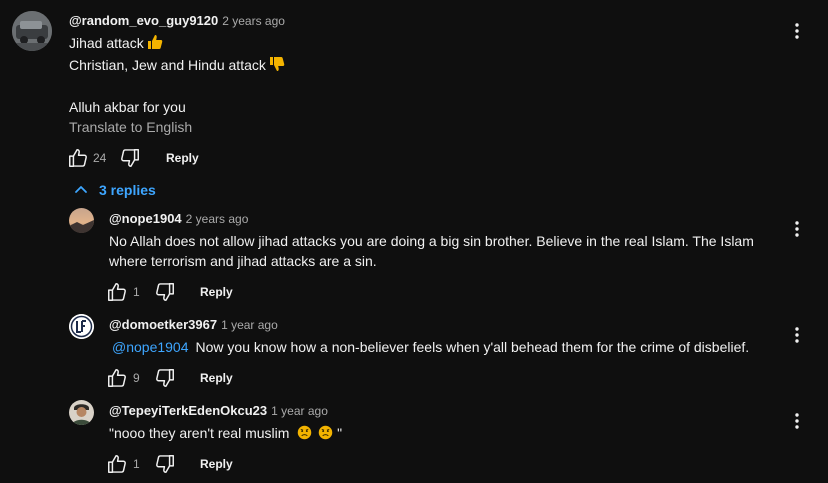 The width and height of the screenshot is (828, 483). What do you see at coordinates (100, 158) in the screenshot?
I see `like-count: 24` at bounding box center [100, 158].